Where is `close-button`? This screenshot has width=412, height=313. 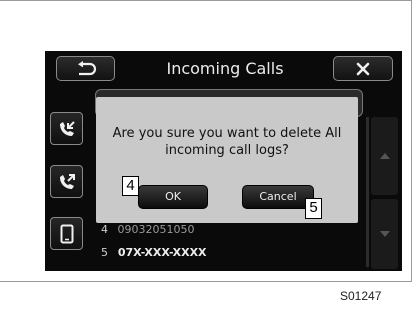
close-button is located at coordinates (363, 68).